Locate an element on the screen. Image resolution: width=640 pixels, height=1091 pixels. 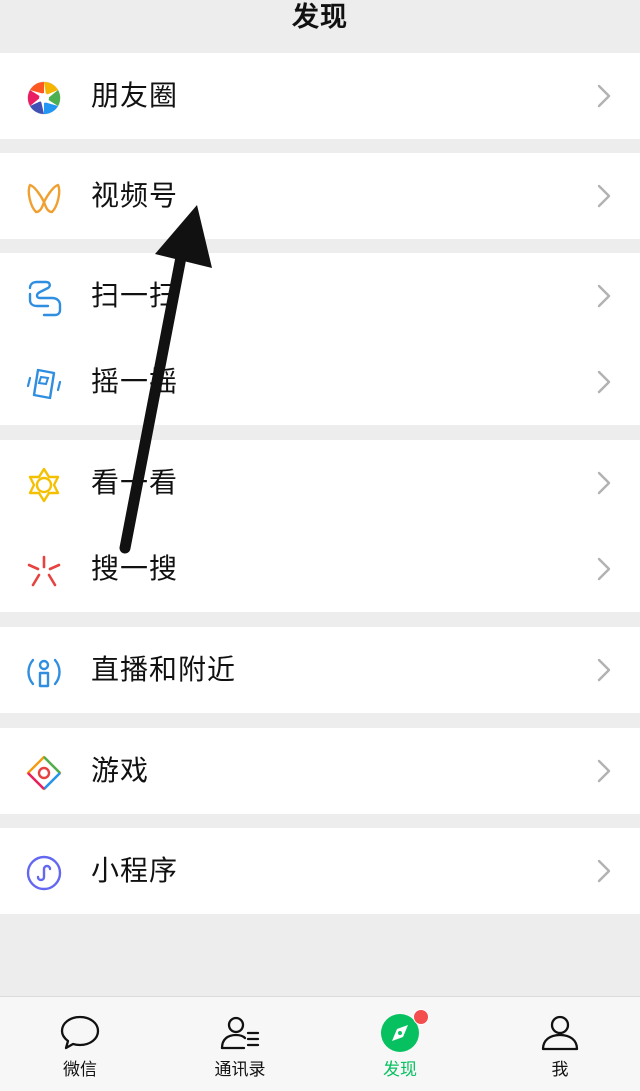
search-spark-icon is located at coordinates (44, 571).